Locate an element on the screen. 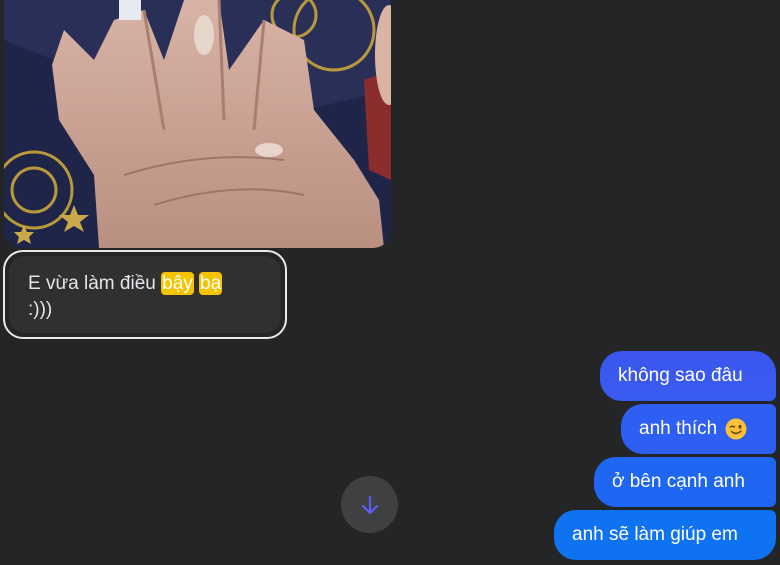 The width and height of the screenshot is (780, 565). message-text: anh sẽ làm giúp em is located at coordinates (655, 534).